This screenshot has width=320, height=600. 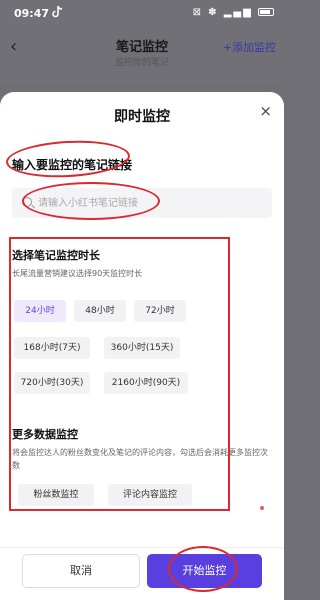 I want to click on annotation-ellipse-start, so click(x=203, y=569).